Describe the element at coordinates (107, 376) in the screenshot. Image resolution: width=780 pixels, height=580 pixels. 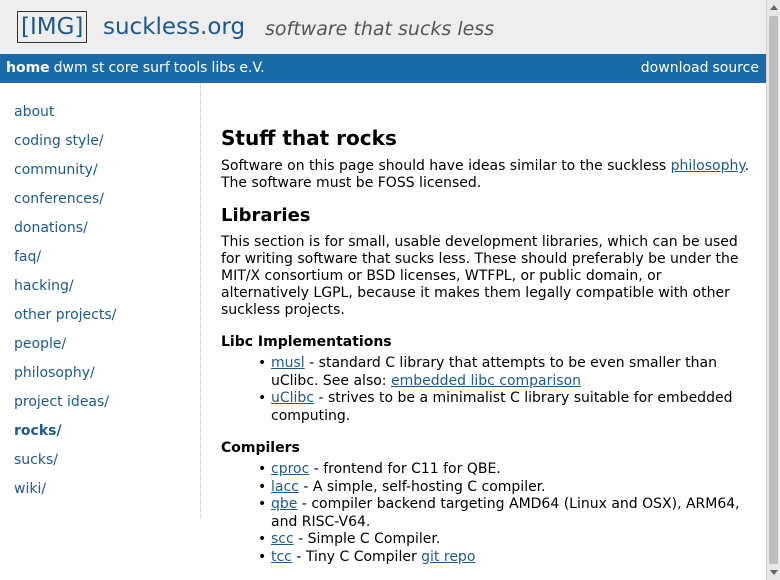
I see `sidebar-item-philosophy: philosophy/` at that location.